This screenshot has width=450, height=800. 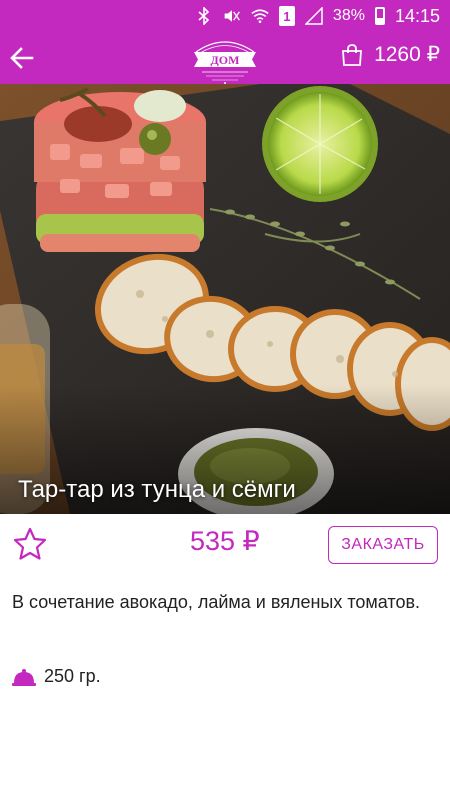 I want to click on product-weight: 250 гр., so click(x=72, y=676).